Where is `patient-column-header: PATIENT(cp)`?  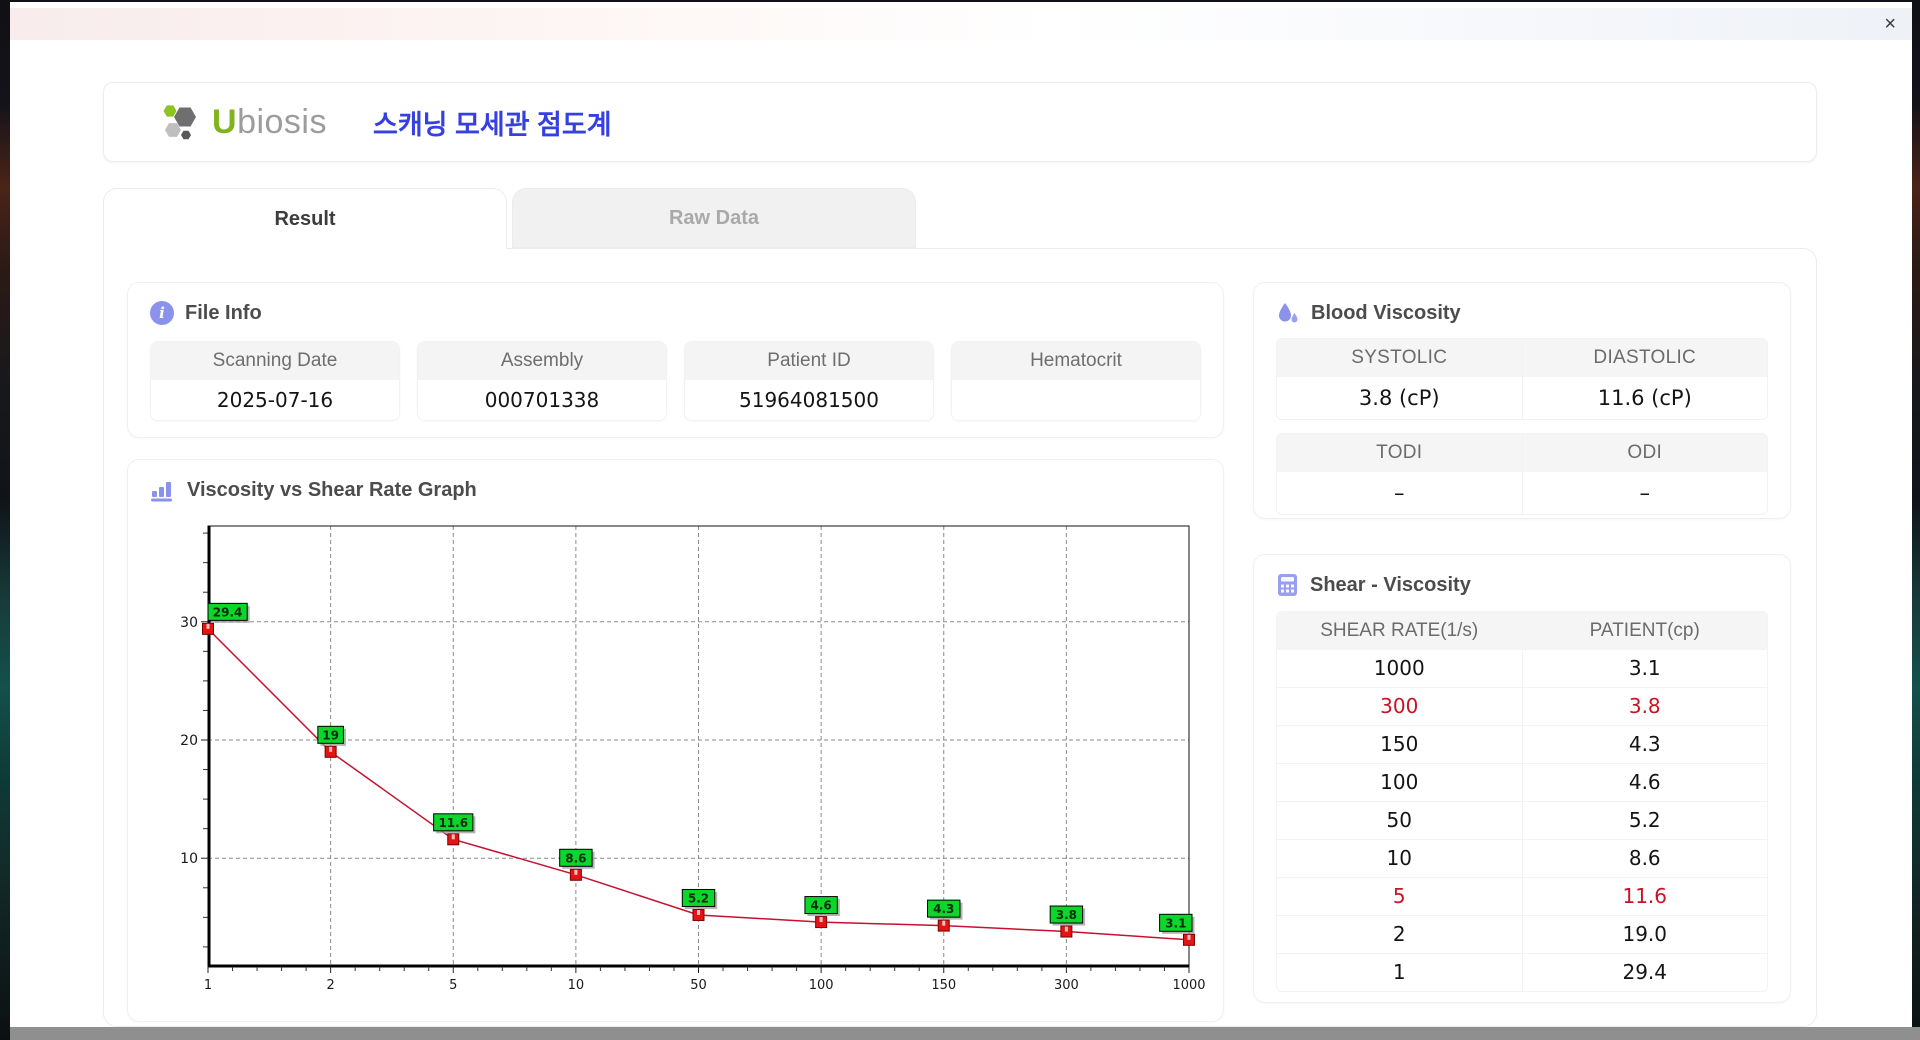
patient-column-header: PATIENT(cp) is located at coordinates (1644, 631).